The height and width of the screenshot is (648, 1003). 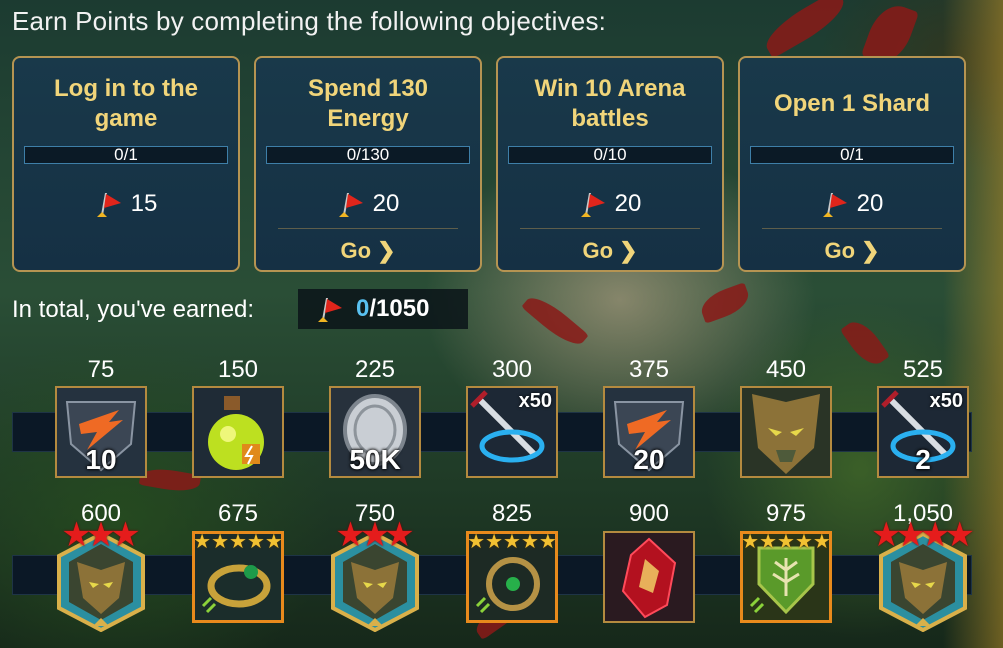 I want to click on reward-quantity: 50K, so click(x=375, y=459).